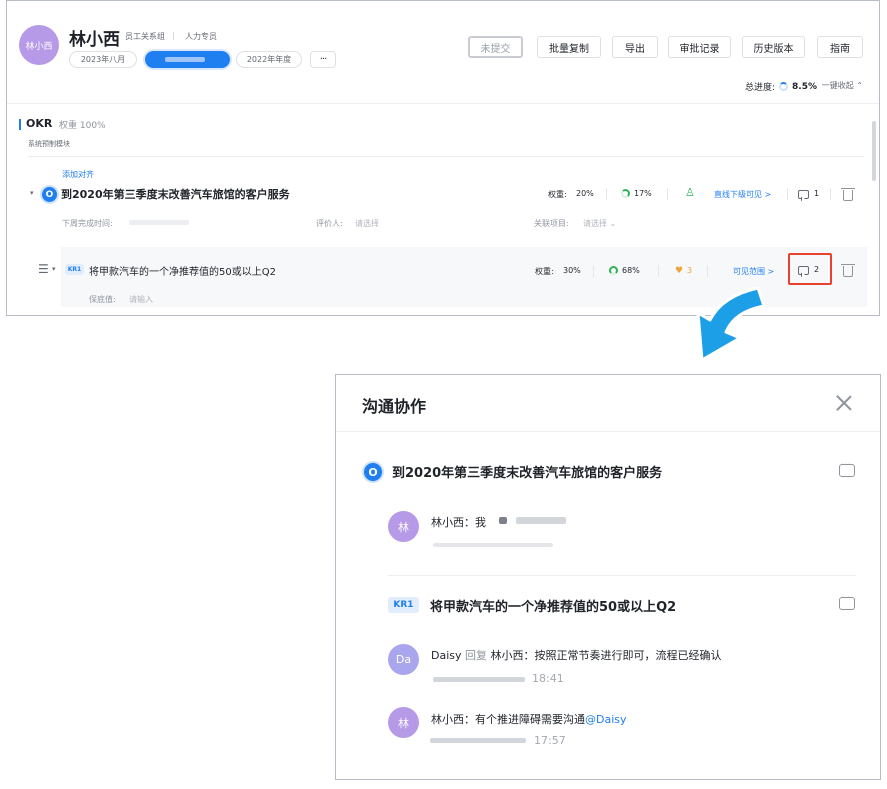  What do you see at coordinates (699, 47) in the screenshot?
I see `approval-records-button: 审批记录` at bounding box center [699, 47].